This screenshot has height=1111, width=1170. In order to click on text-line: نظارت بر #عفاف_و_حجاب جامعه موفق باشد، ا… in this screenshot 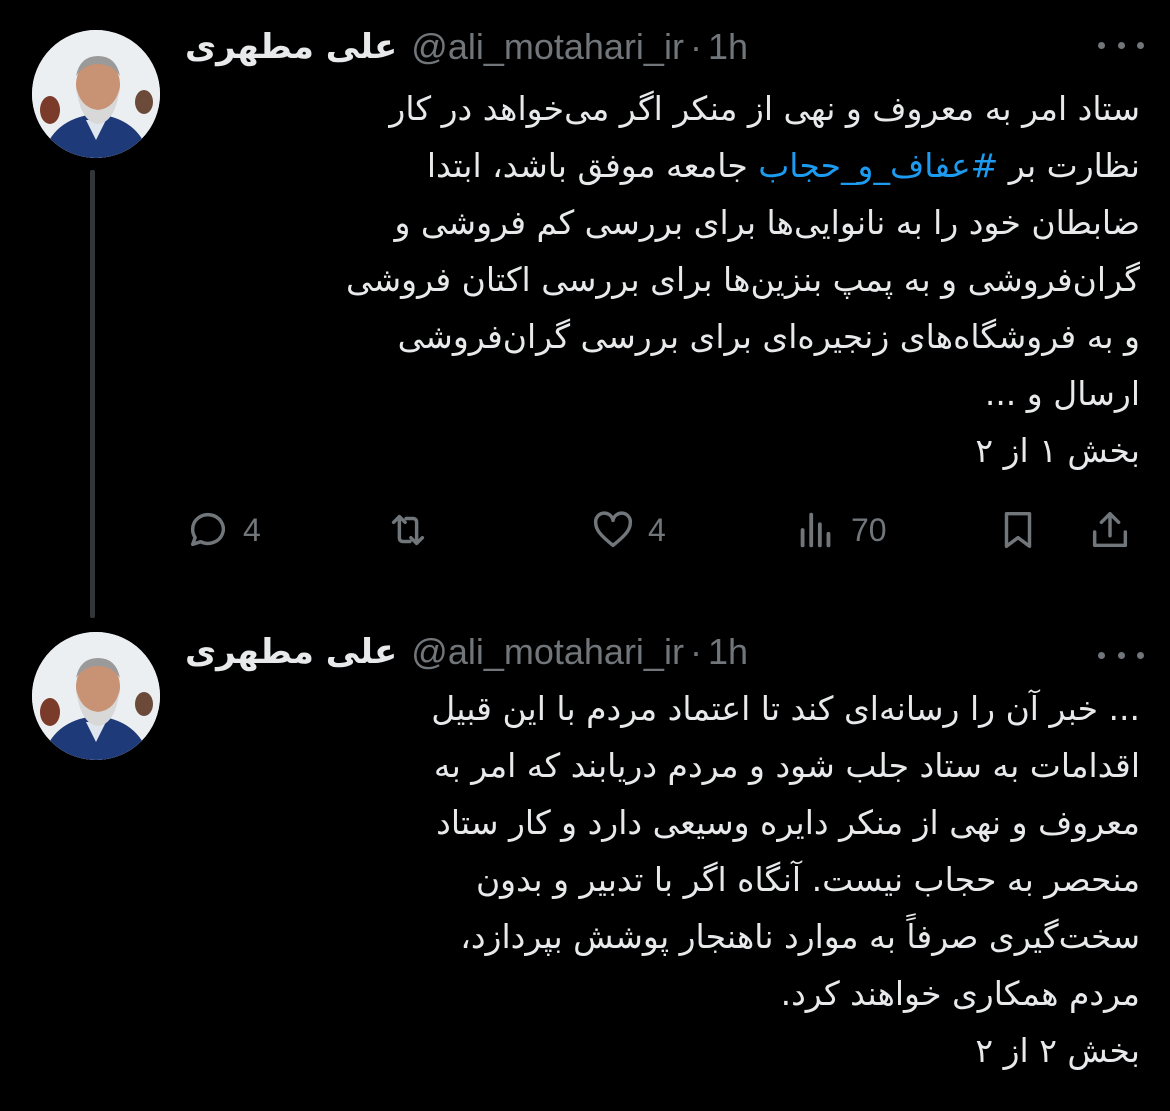, I will do `click(662, 165)`.